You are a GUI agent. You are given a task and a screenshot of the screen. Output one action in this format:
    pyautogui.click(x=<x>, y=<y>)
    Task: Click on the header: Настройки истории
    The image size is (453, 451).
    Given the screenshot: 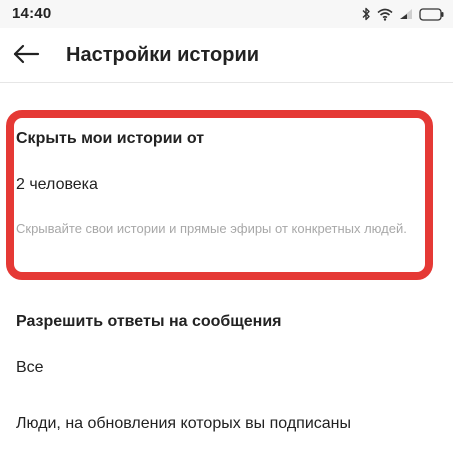 What is the action you would take?
    pyautogui.click(x=226, y=55)
    